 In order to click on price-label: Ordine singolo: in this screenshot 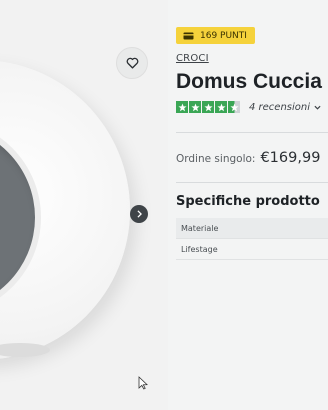, I will do `click(216, 159)`.